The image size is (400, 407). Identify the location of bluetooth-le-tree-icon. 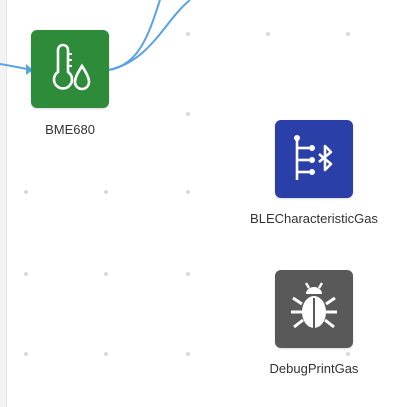
(313, 157).